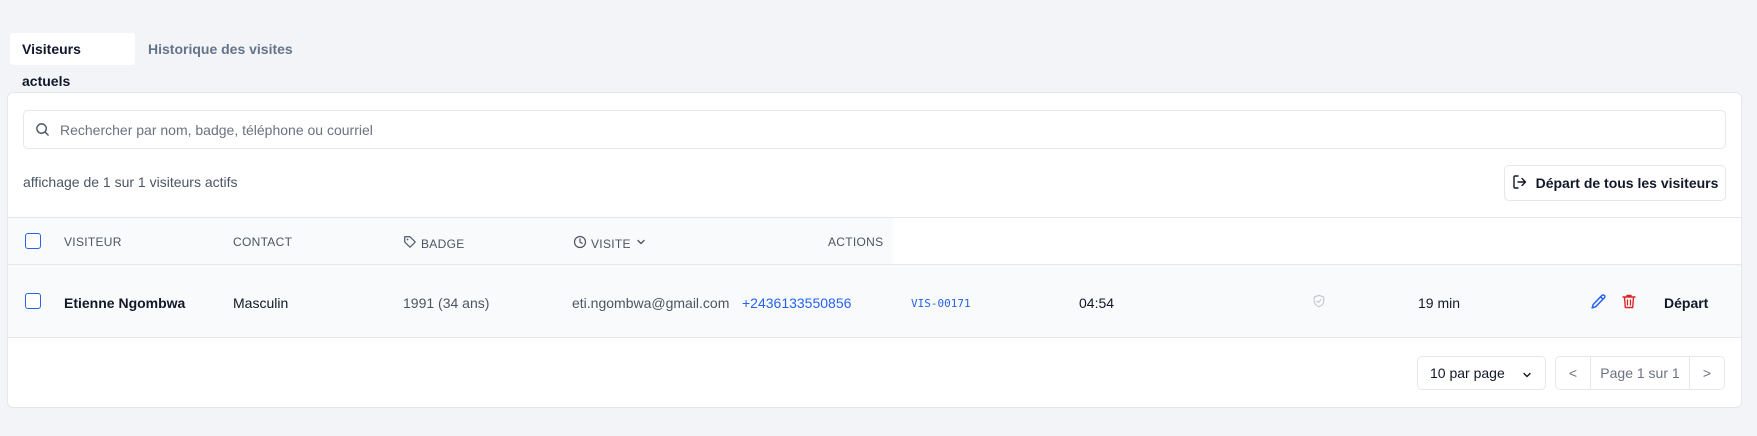 This screenshot has width=1757, height=436. Describe the element at coordinates (33, 301) in the screenshot. I see `row-checkbox` at that location.